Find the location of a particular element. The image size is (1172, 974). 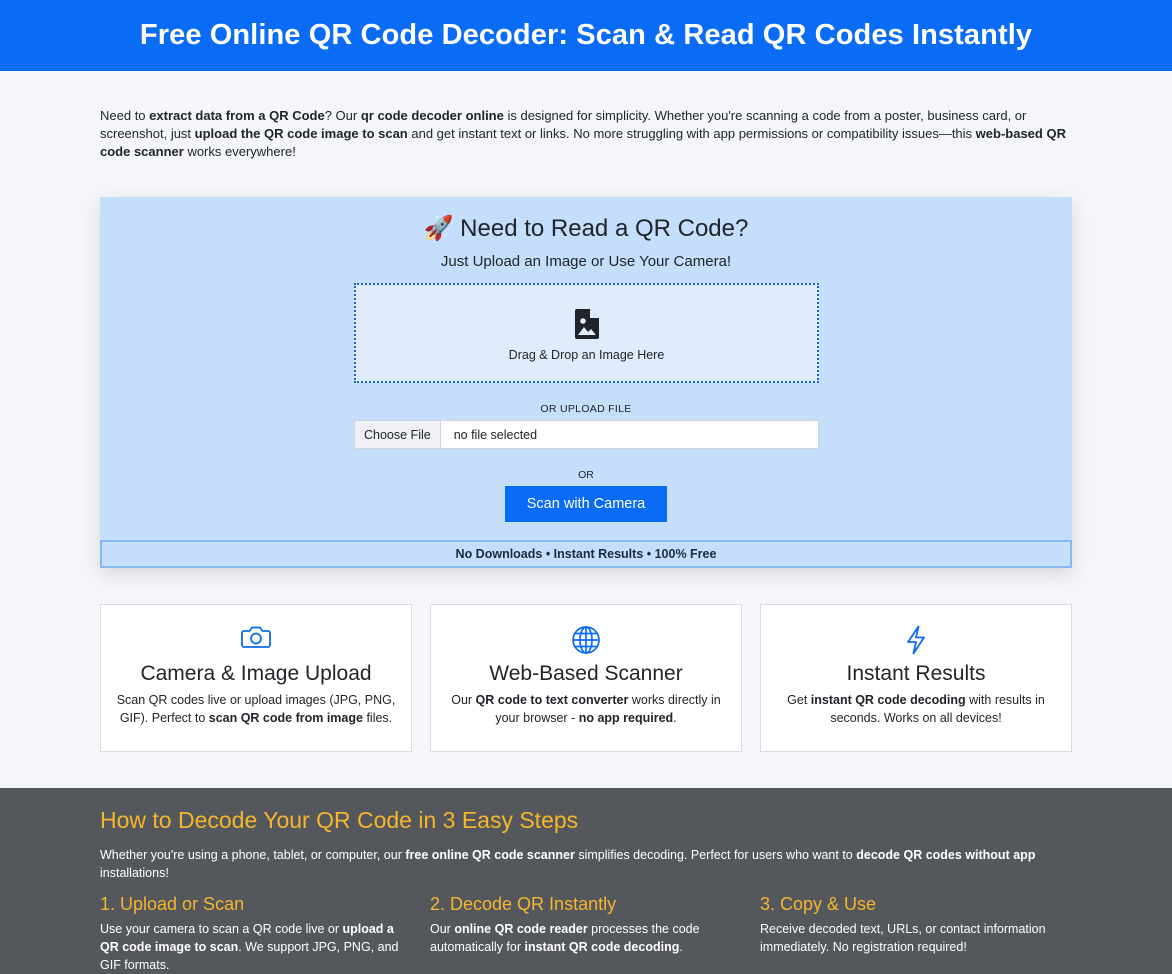

file-status-text: no file selected is located at coordinates (495, 434).